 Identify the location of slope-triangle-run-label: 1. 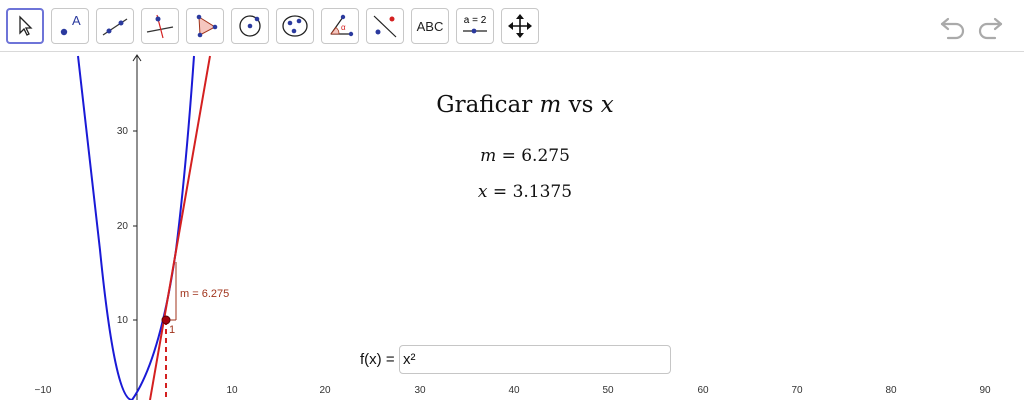
(172, 330).